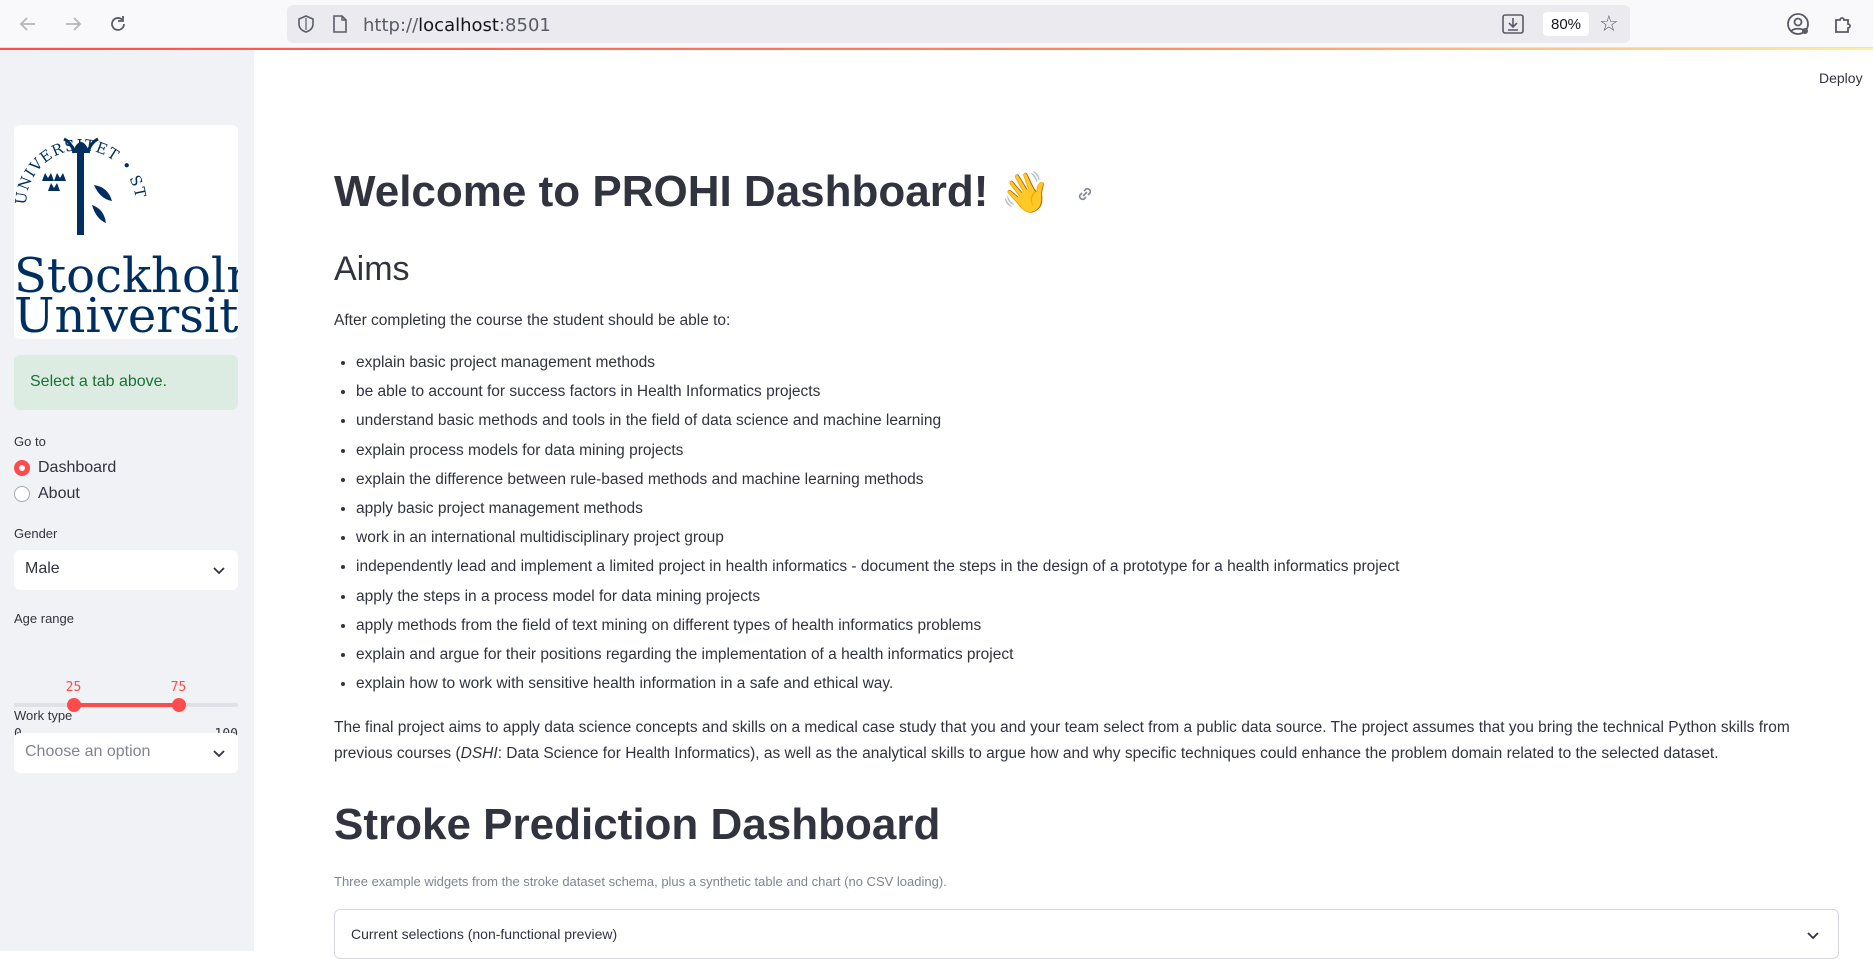 This screenshot has height=959, width=1873. Describe the element at coordinates (30, 441) in the screenshot. I see `goto-label: Go to` at that location.